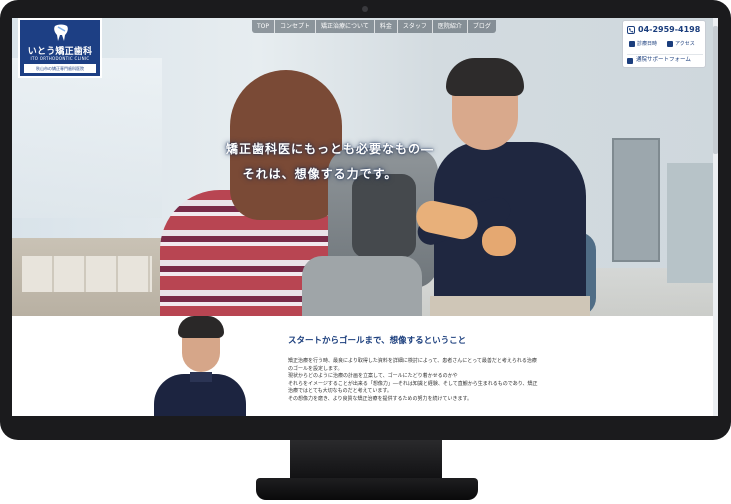 The image size is (731, 504). I want to click on paragraph-line: 治療ではとても大切なものだと考えています。, so click(340, 391).